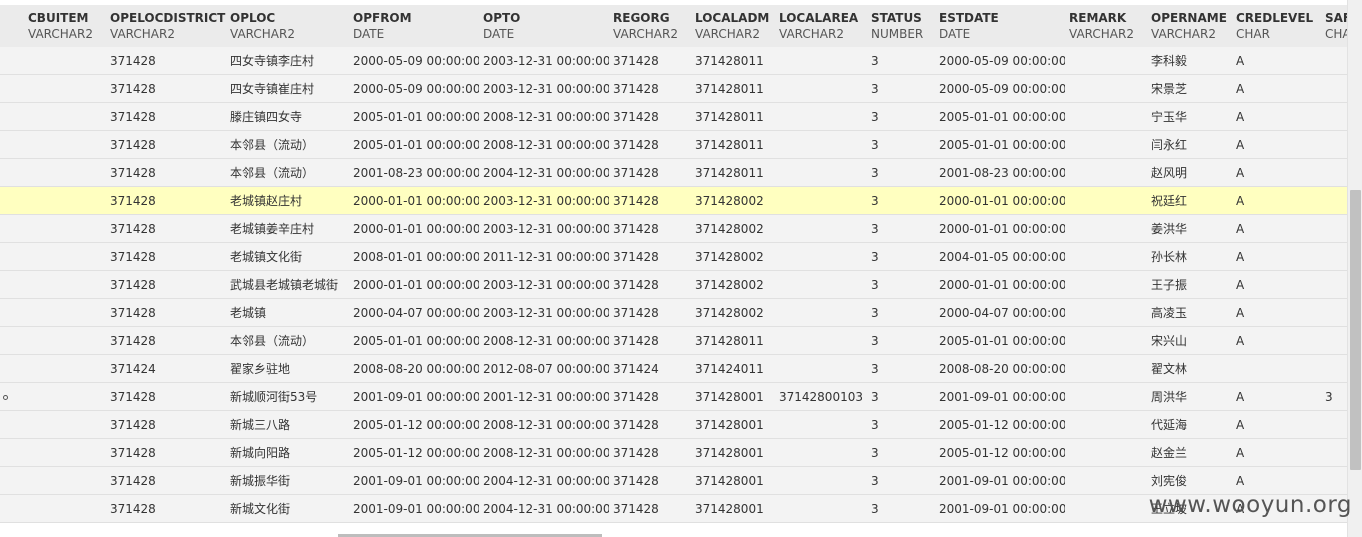 Image resolution: width=1362 pixels, height=537 pixels. Describe the element at coordinates (1002, 256) in the screenshot. I see `cell-estdate: 2004-01-05 00:00:00` at that location.